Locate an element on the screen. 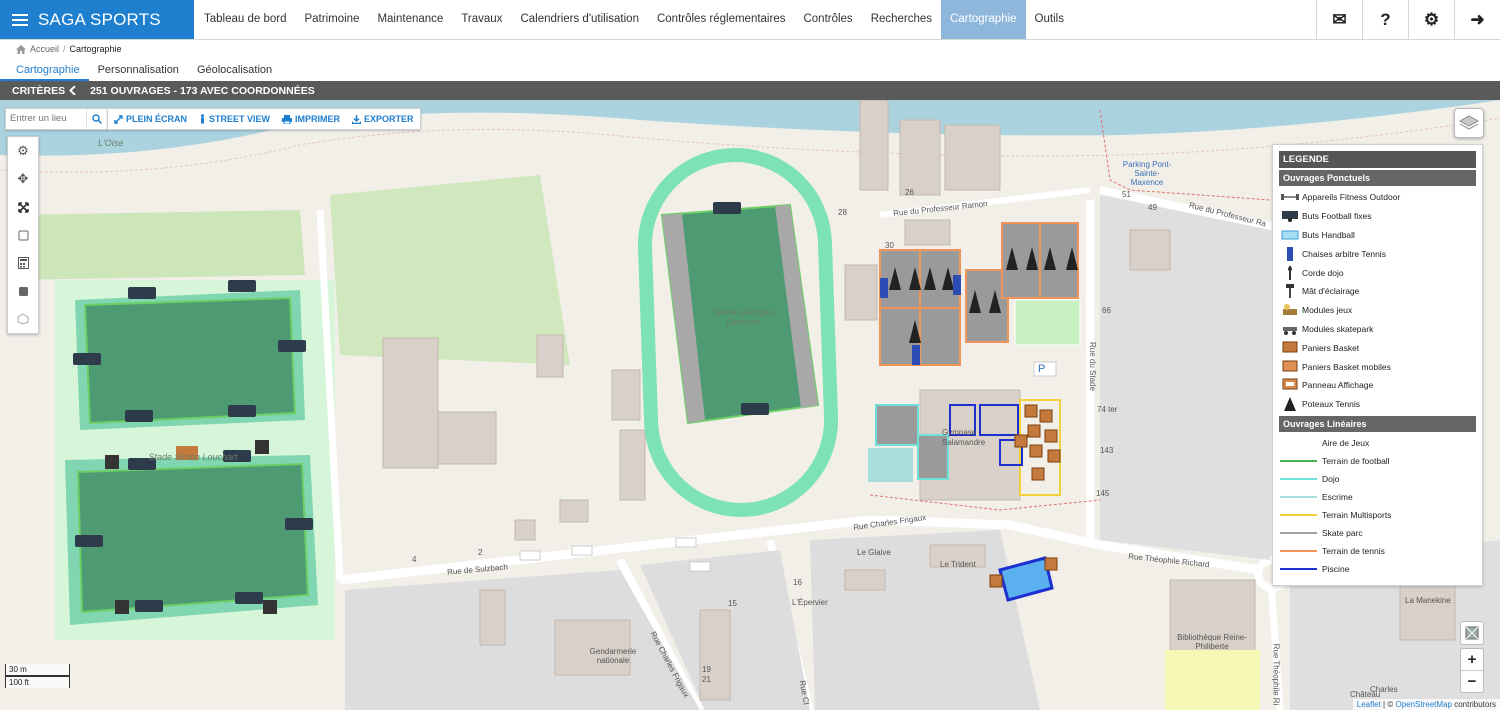 This screenshot has width=1500, height=710. legend-item: Panneau Affichage is located at coordinates (1377, 385).